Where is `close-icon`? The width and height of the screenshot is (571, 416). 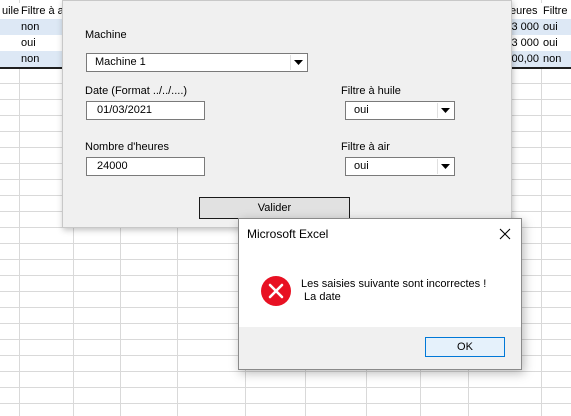
close-icon is located at coordinates (505, 234).